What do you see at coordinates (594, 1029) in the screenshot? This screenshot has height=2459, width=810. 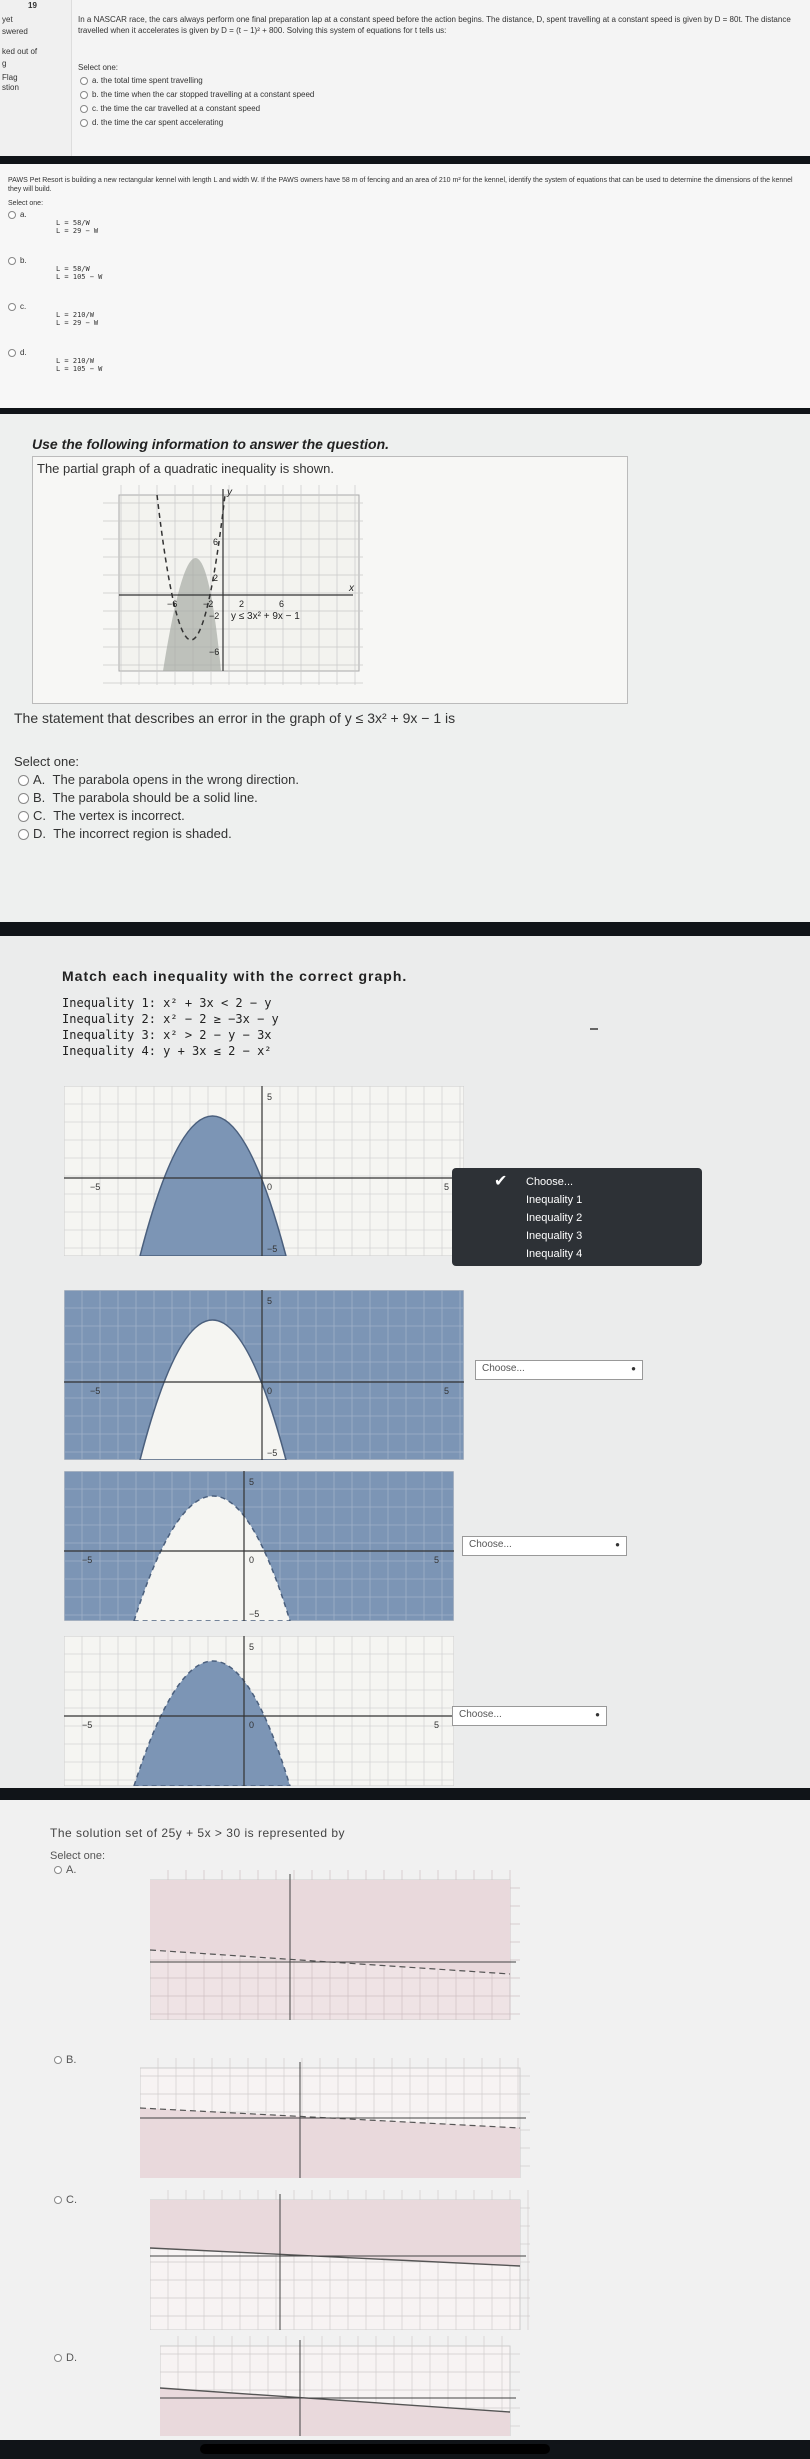 I see `drag-handle` at bounding box center [594, 1029].